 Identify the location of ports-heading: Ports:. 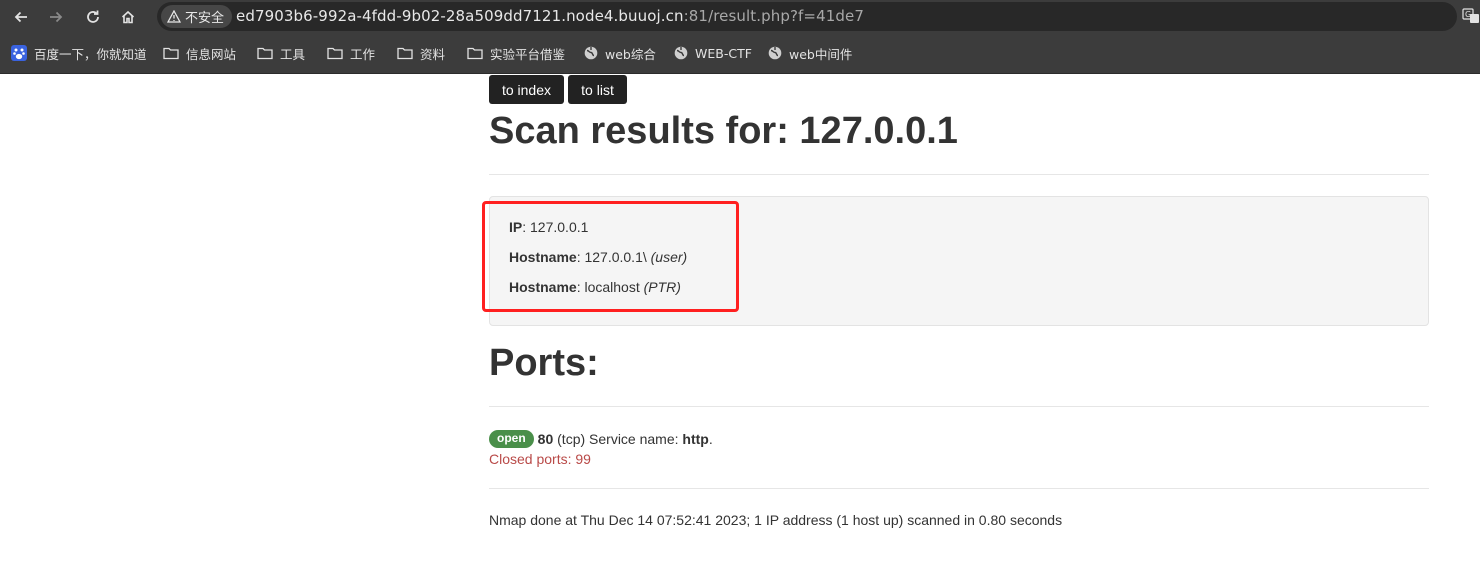
(544, 363).